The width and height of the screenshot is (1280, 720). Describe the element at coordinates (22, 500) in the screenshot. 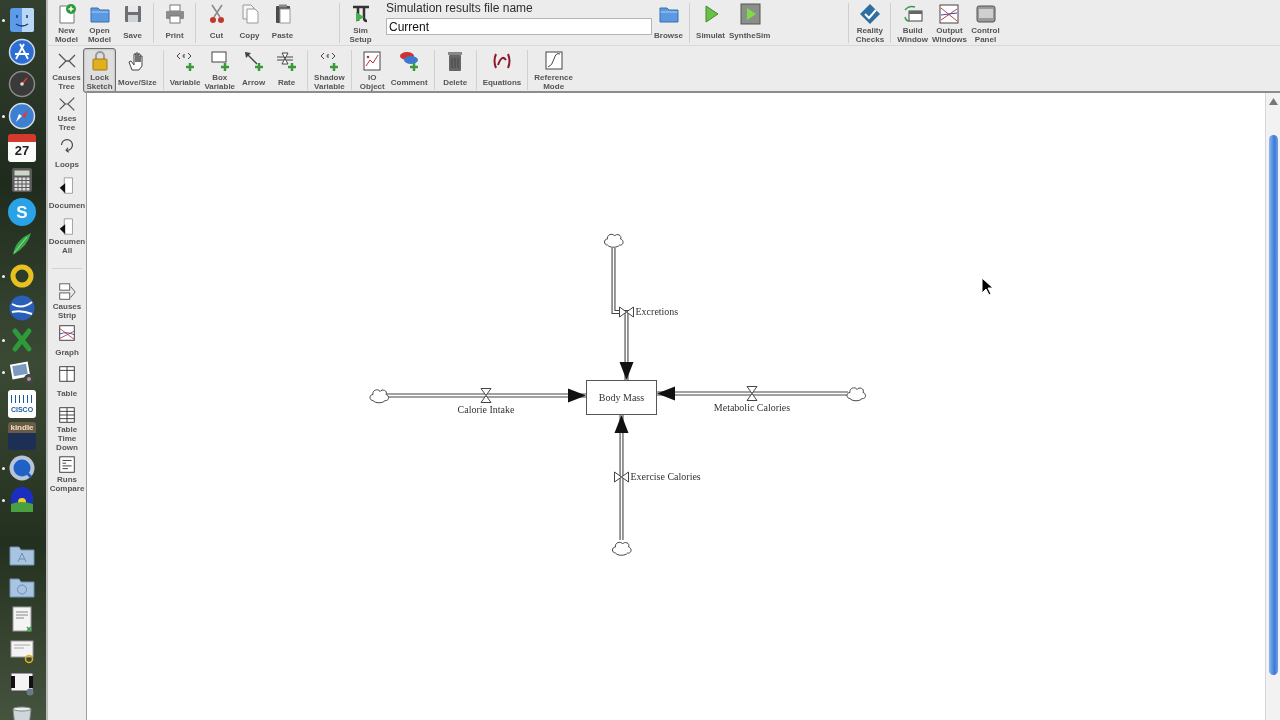

I see `landscape-icon` at that location.